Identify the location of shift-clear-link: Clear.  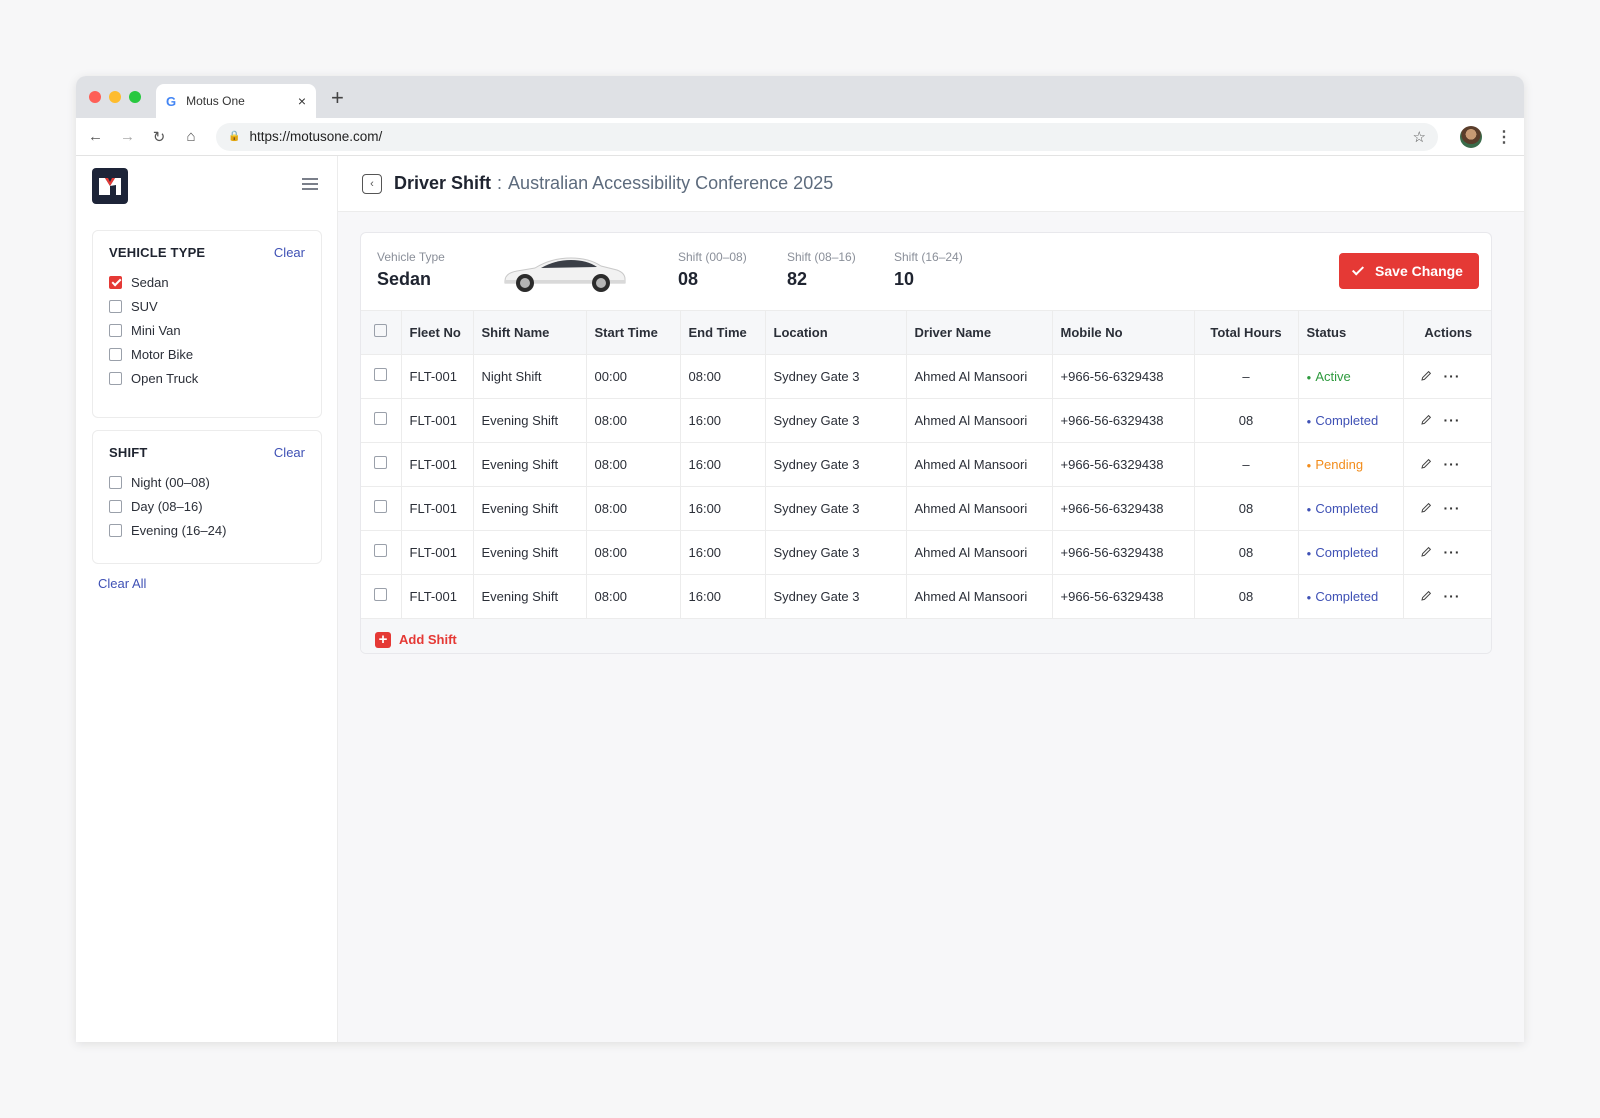
(289, 452).